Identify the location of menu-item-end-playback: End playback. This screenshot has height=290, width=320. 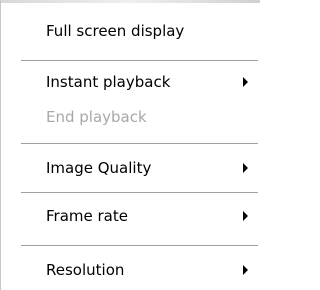
(130, 117).